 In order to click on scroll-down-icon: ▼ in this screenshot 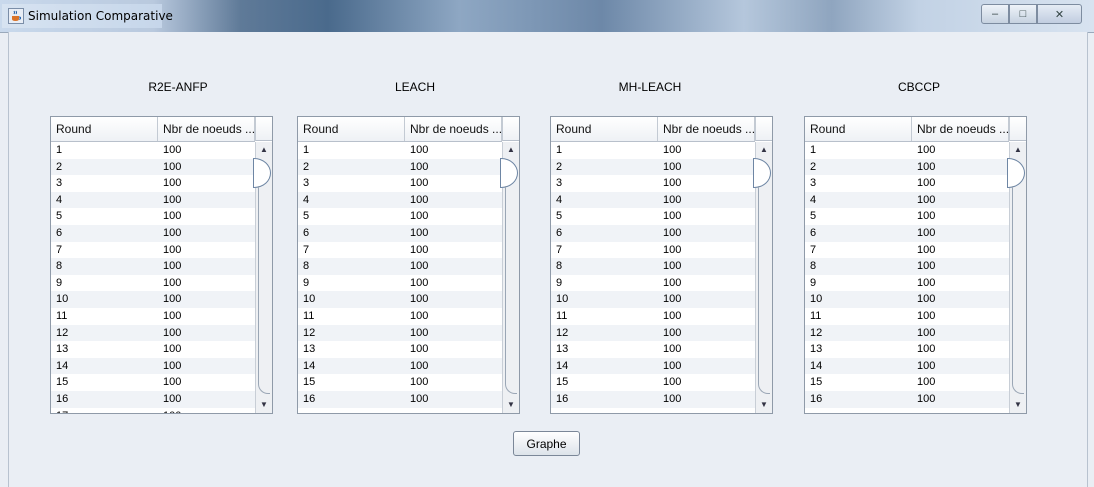, I will do `click(1018, 405)`.